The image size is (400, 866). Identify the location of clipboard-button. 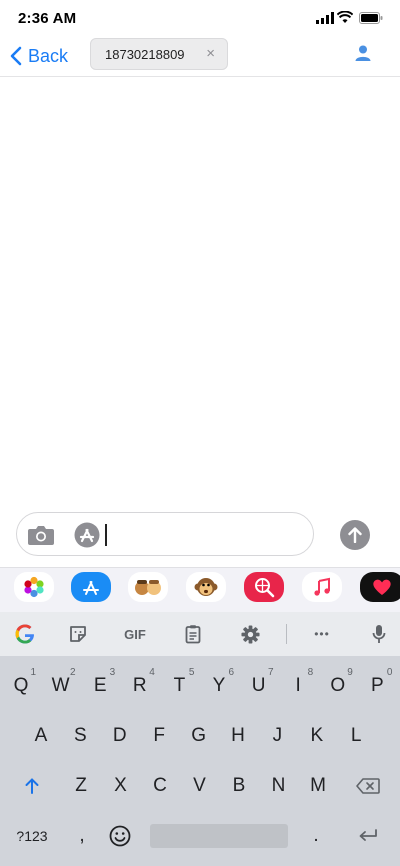
(193, 634).